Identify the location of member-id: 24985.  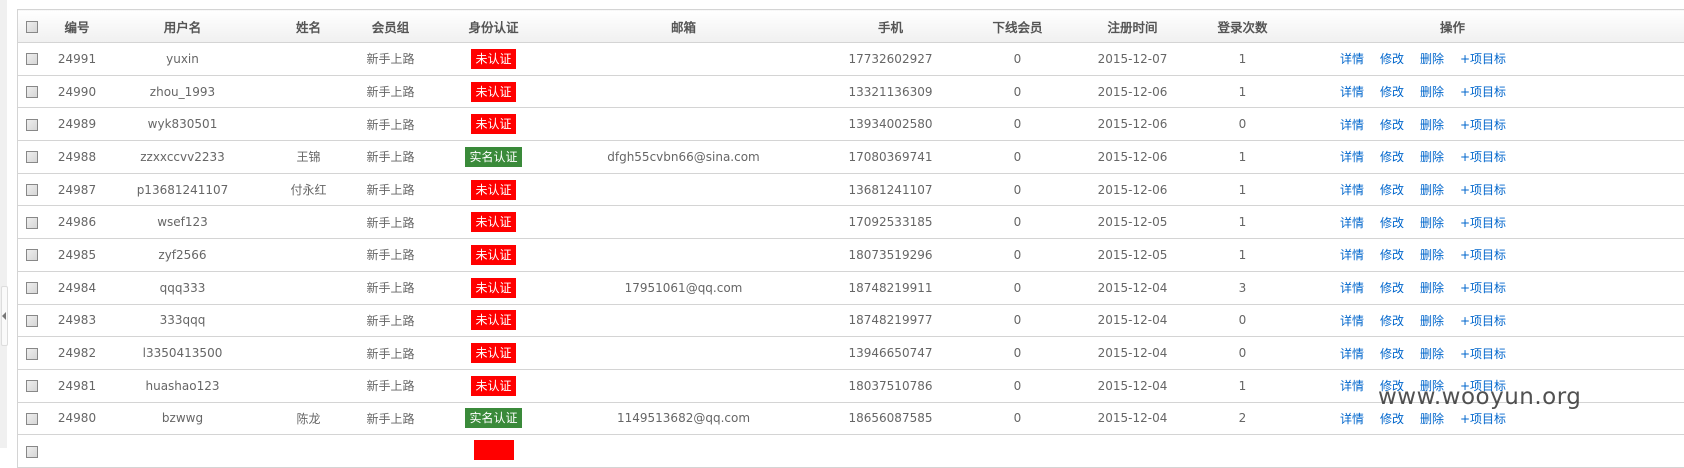
(77, 255).